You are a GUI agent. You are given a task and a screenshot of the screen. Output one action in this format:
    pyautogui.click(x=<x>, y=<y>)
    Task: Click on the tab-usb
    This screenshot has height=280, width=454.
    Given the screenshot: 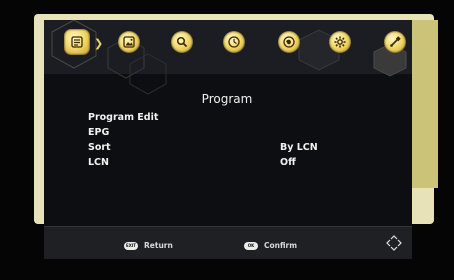 What is the action you would take?
    pyautogui.click(x=395, y=42)
    